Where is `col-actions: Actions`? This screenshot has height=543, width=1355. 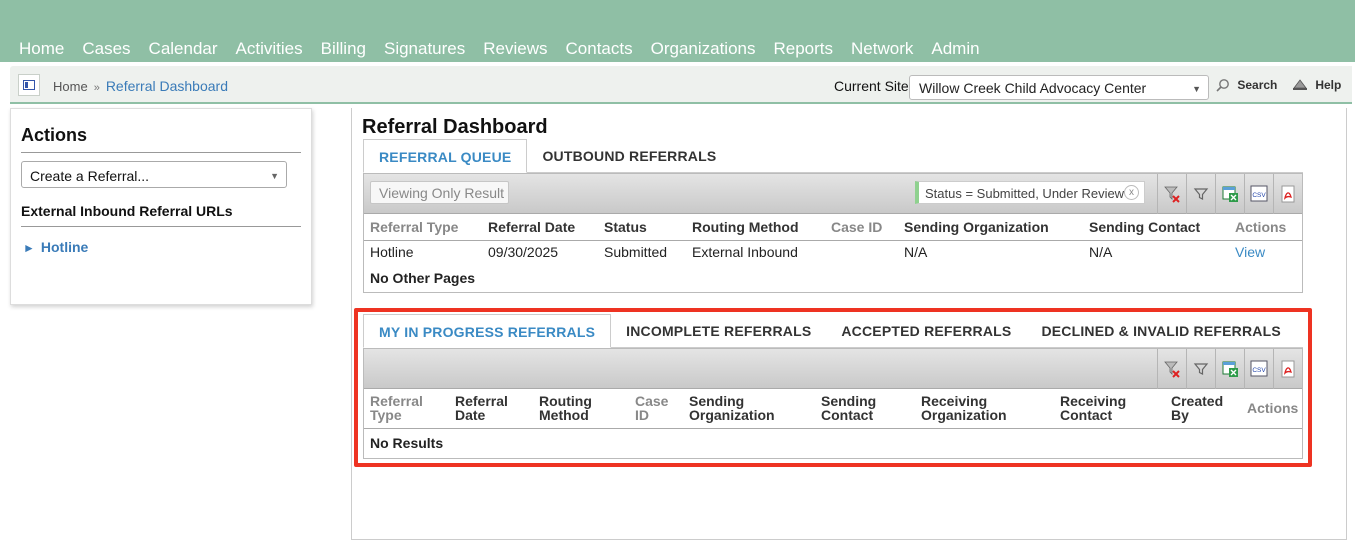
col-actions: Actions is located at coordinates (1265, 227).